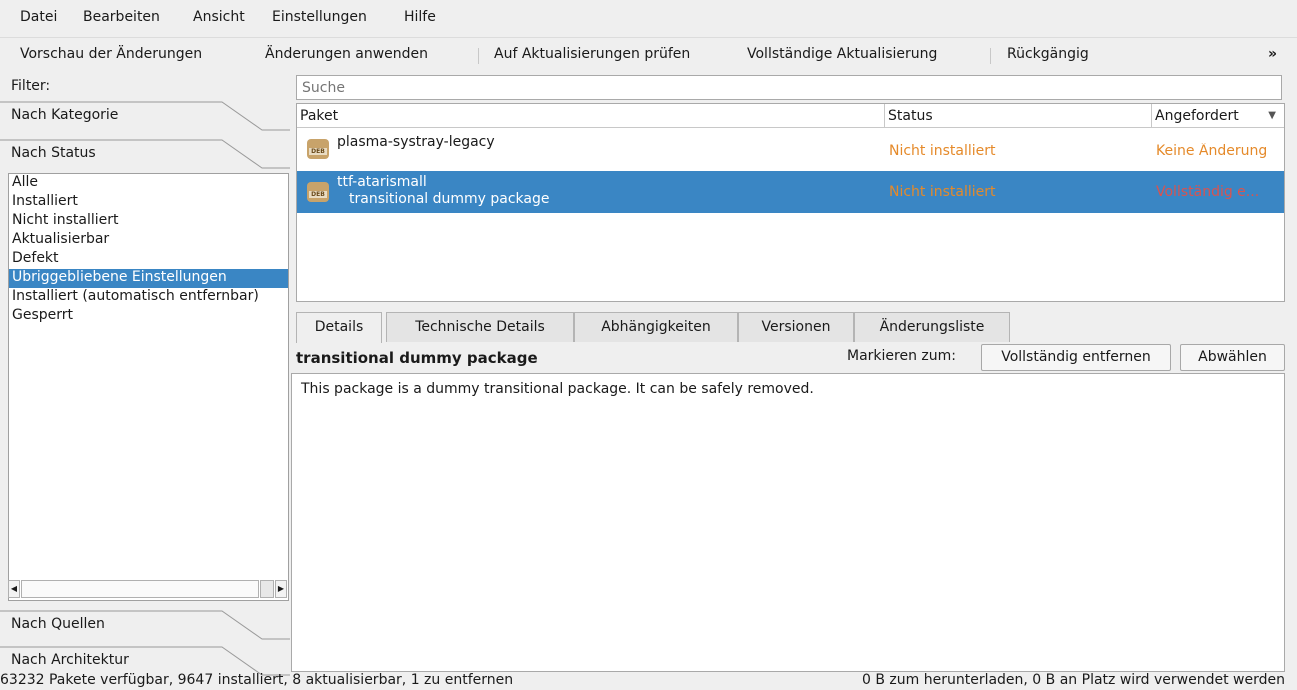 The height and width of the screenshot is (690, 1297). Describe the element at coordinates (319, 17) in the screenshot. I see `menu-einstellungen: Einstellungen` at that location.